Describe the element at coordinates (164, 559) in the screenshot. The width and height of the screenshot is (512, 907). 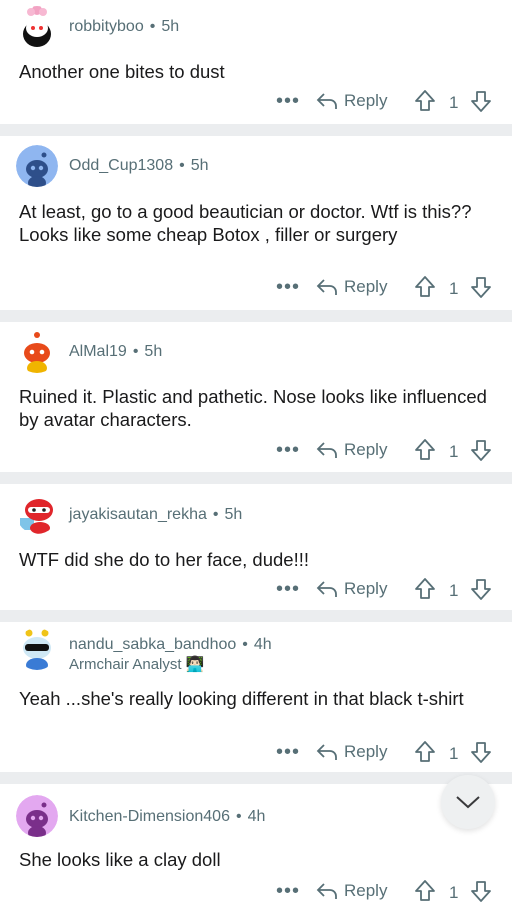
I see `comment-text: WTF did she do to her face, dude!!!` at that location.